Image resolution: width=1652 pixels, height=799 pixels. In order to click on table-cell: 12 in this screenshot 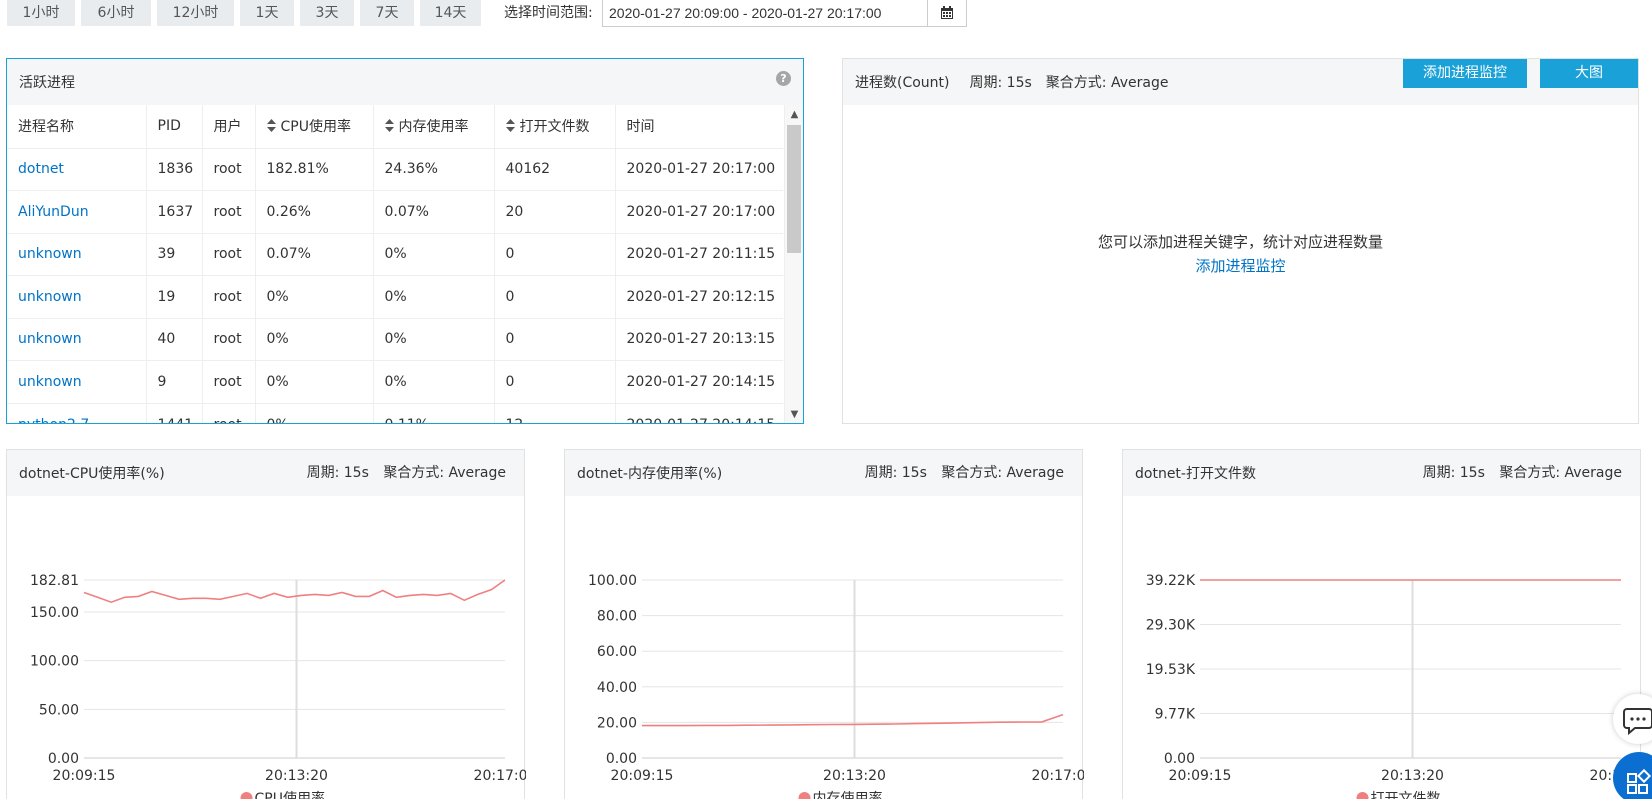, I will do `click(555, 412)`.